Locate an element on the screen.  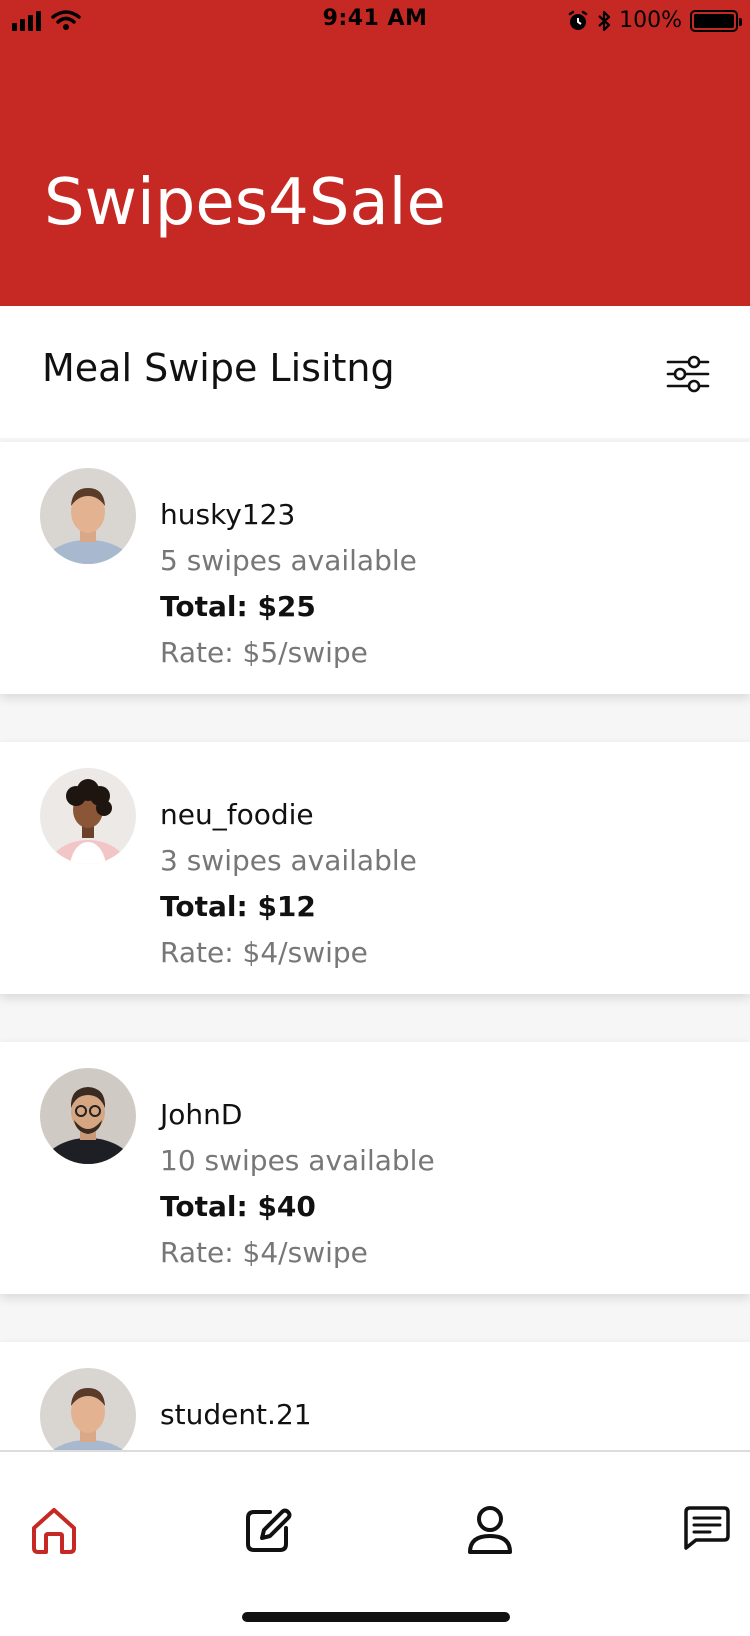
tab-edit is located at coordinates (268, 1530).